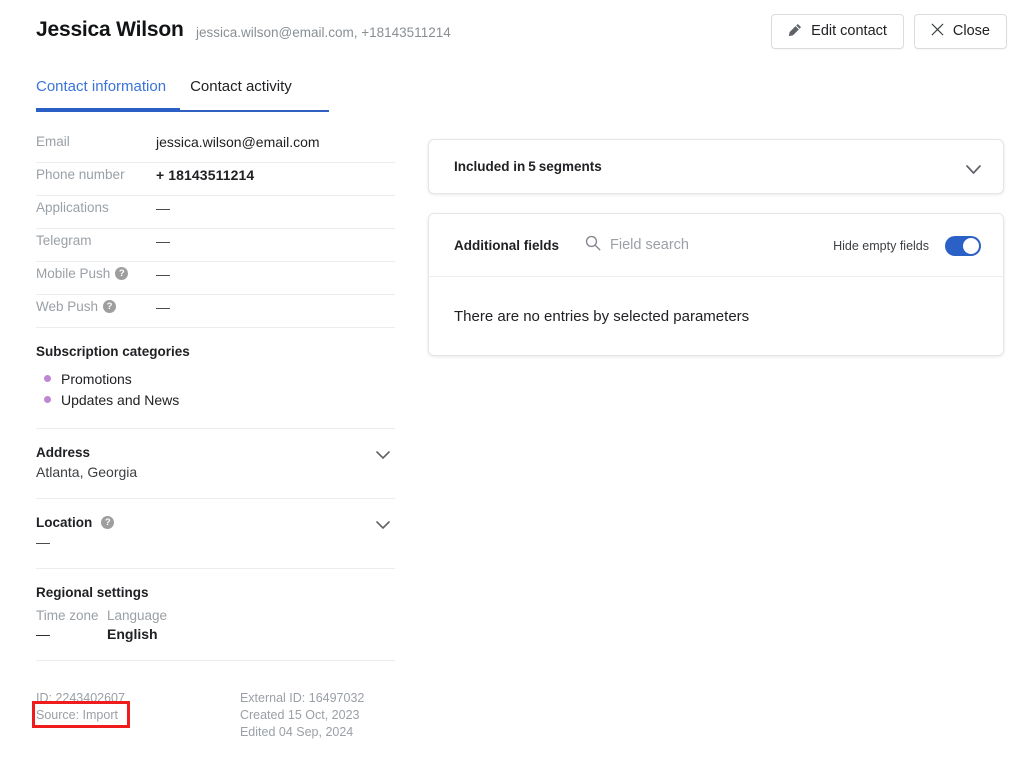 The width and height of the screenshot is (1024, 759). Describe the element at coordinates (77, 715) in the screenshot. I see `contact-source: Source: Import` at that location.